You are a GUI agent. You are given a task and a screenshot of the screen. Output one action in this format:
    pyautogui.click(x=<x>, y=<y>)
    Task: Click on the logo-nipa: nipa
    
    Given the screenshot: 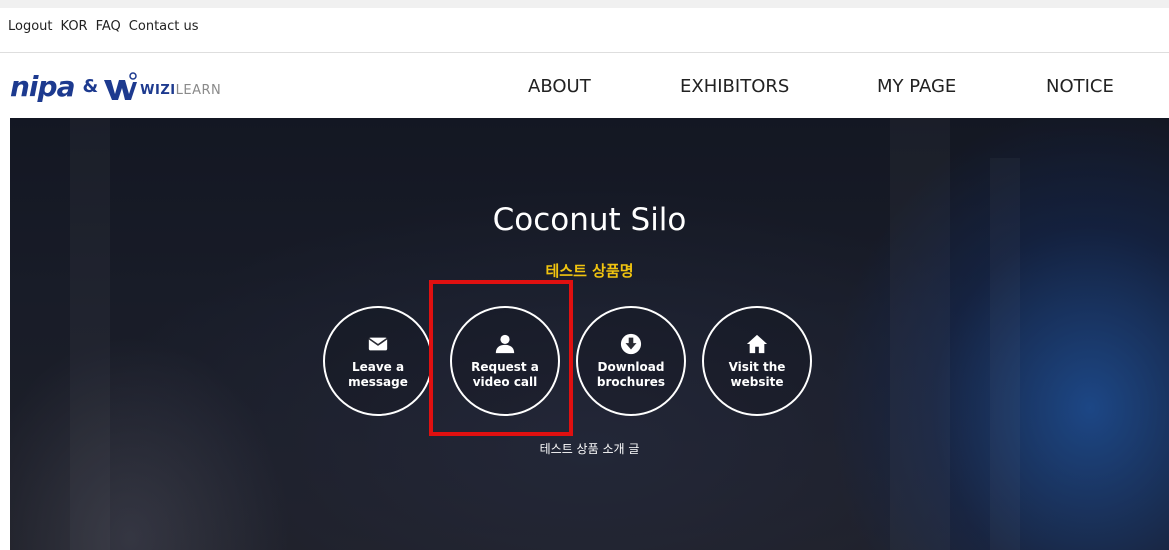 What is the action you would take?
    pyautogui.click(x=42, y=86)
    